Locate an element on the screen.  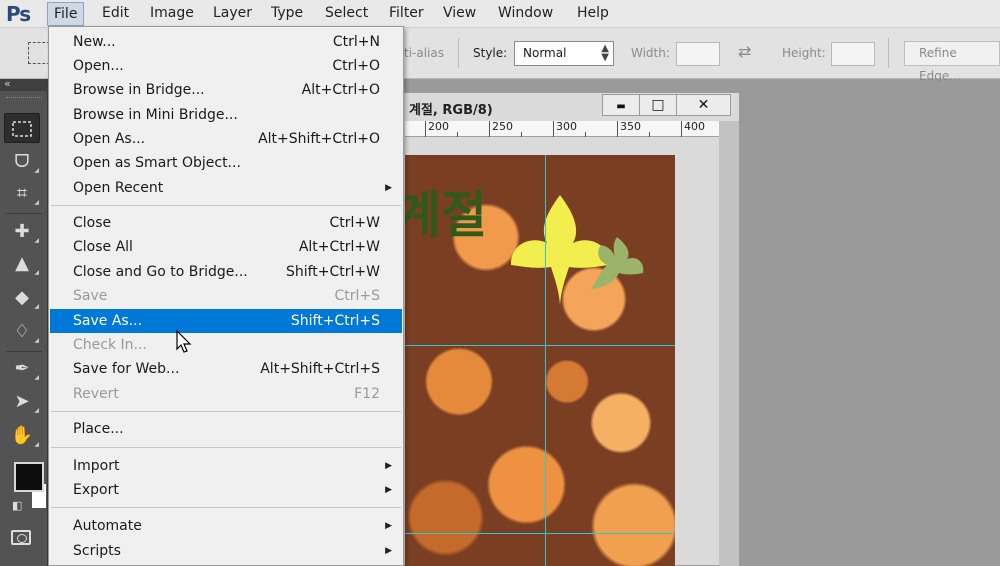
menu-item-close: Close Ctrl+W is located at coordinates (226, 223).